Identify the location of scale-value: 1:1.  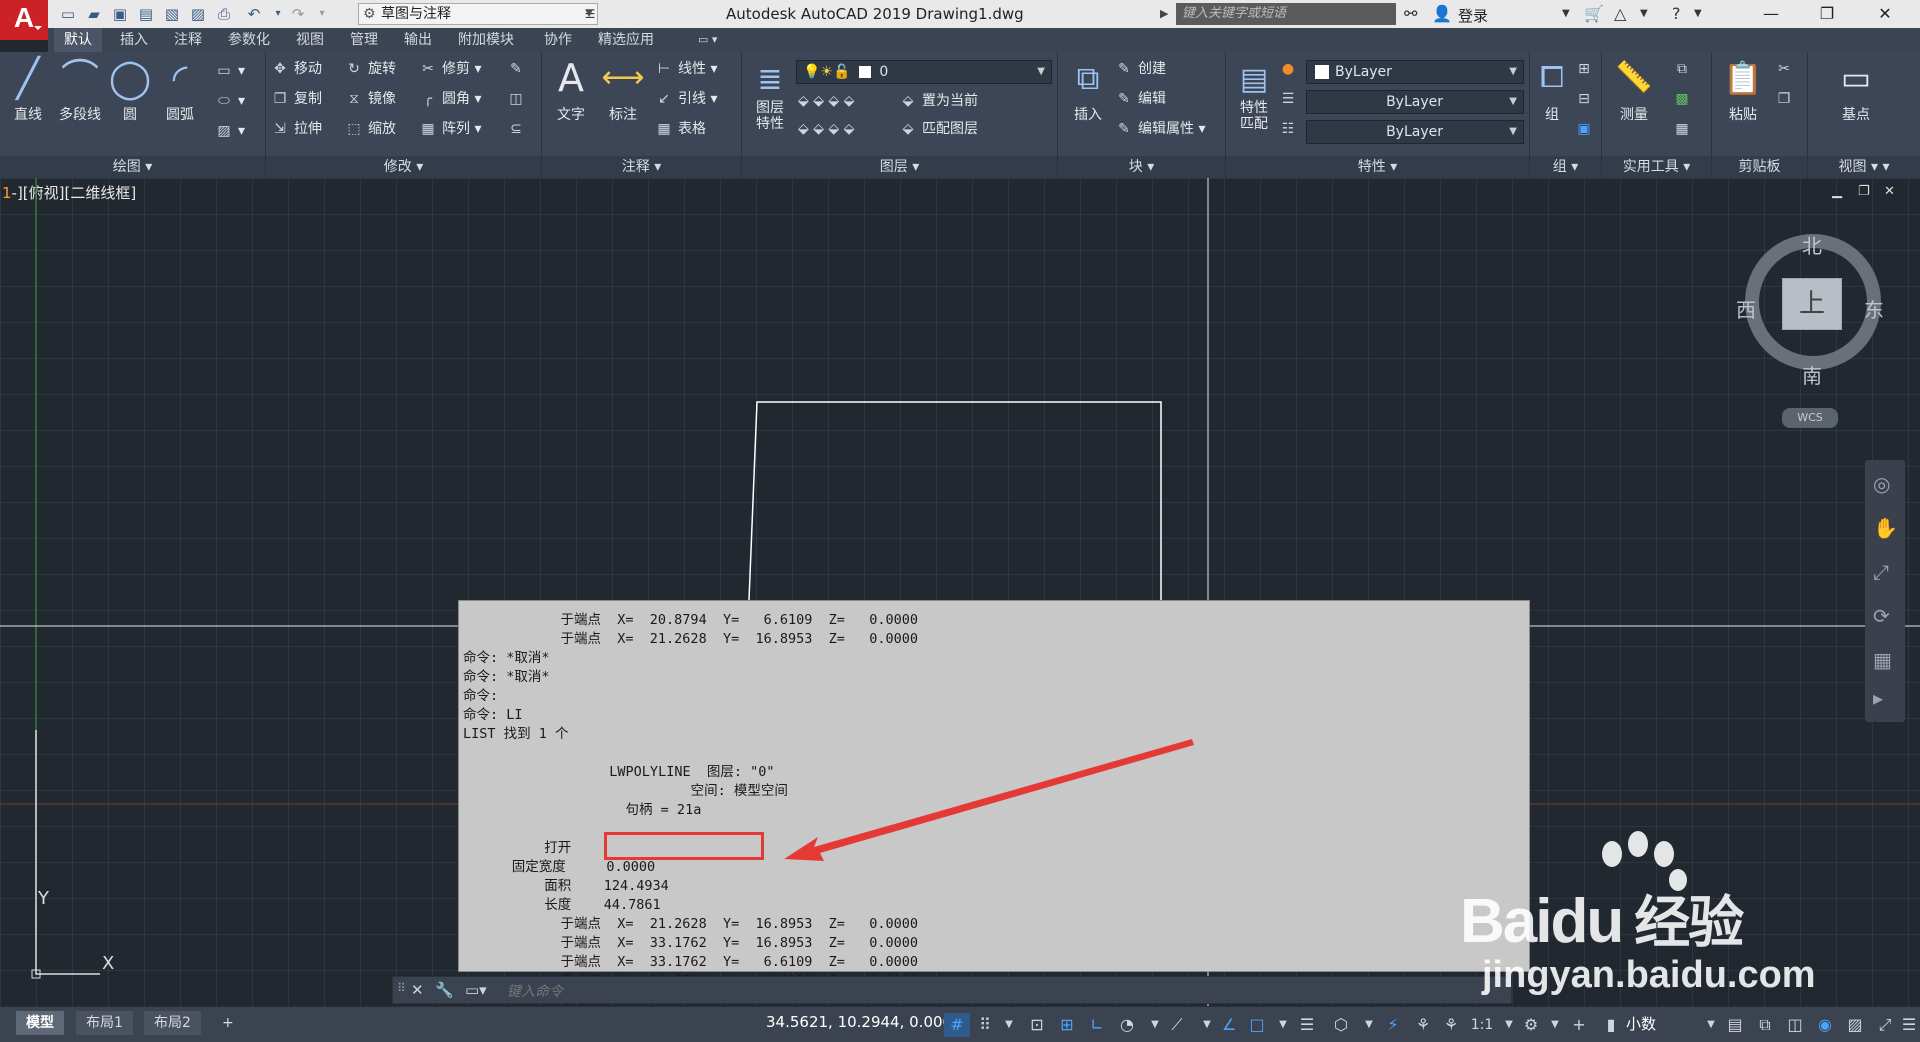
(1482, 1025).